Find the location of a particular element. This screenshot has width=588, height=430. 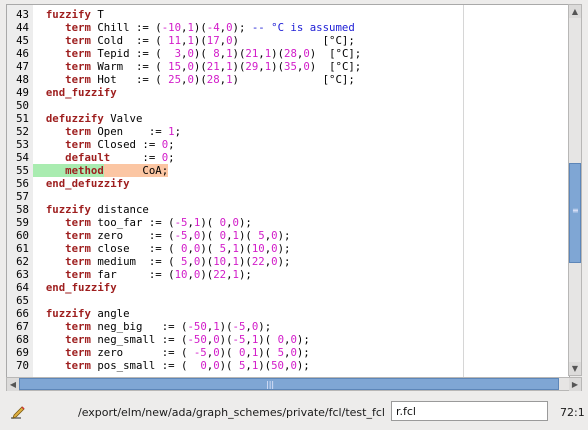

line-number: 67 is located at coordinates (22, 326).